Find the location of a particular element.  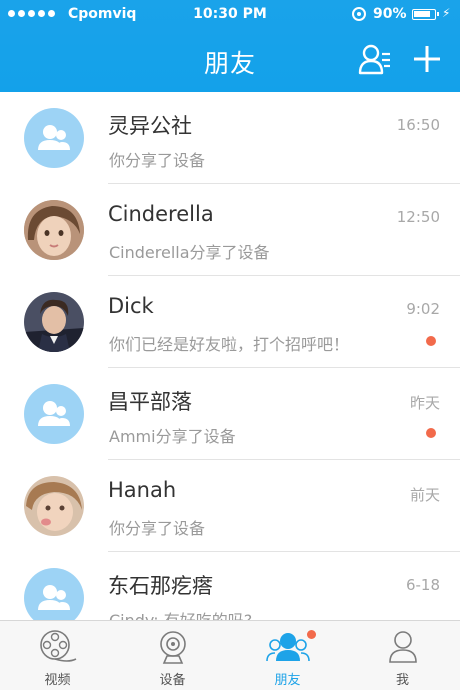

conversation-row: 昌平部落 Ammi分享了设备 昨天 is located at coordinates (230, 414).